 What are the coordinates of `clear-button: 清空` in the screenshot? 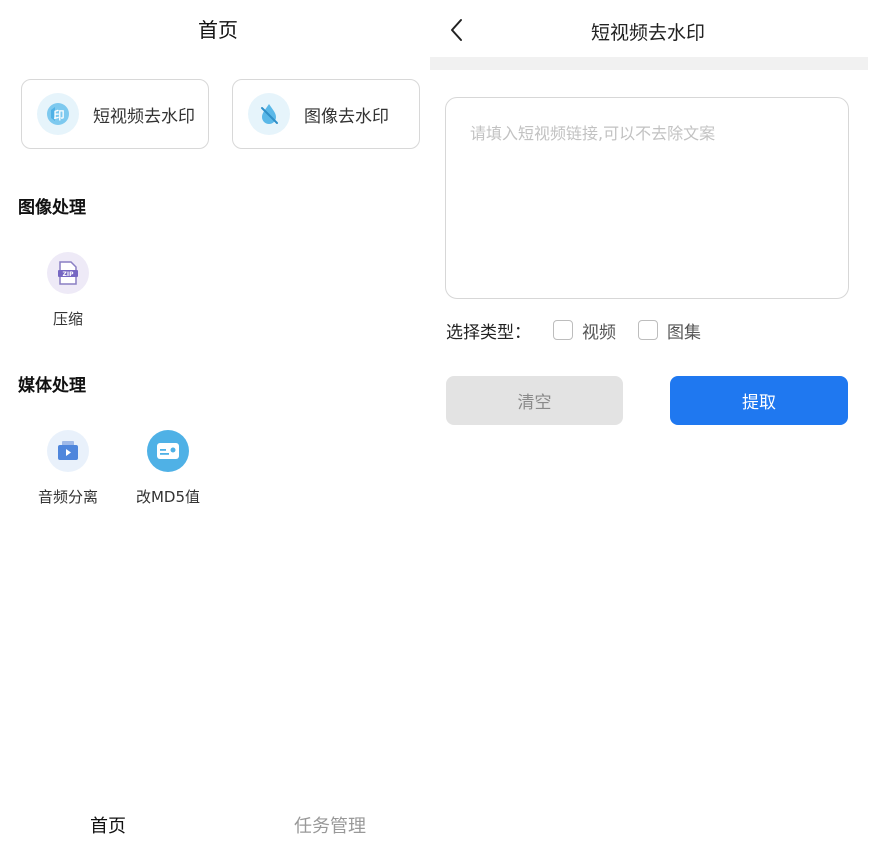 It's located at (534, 400).